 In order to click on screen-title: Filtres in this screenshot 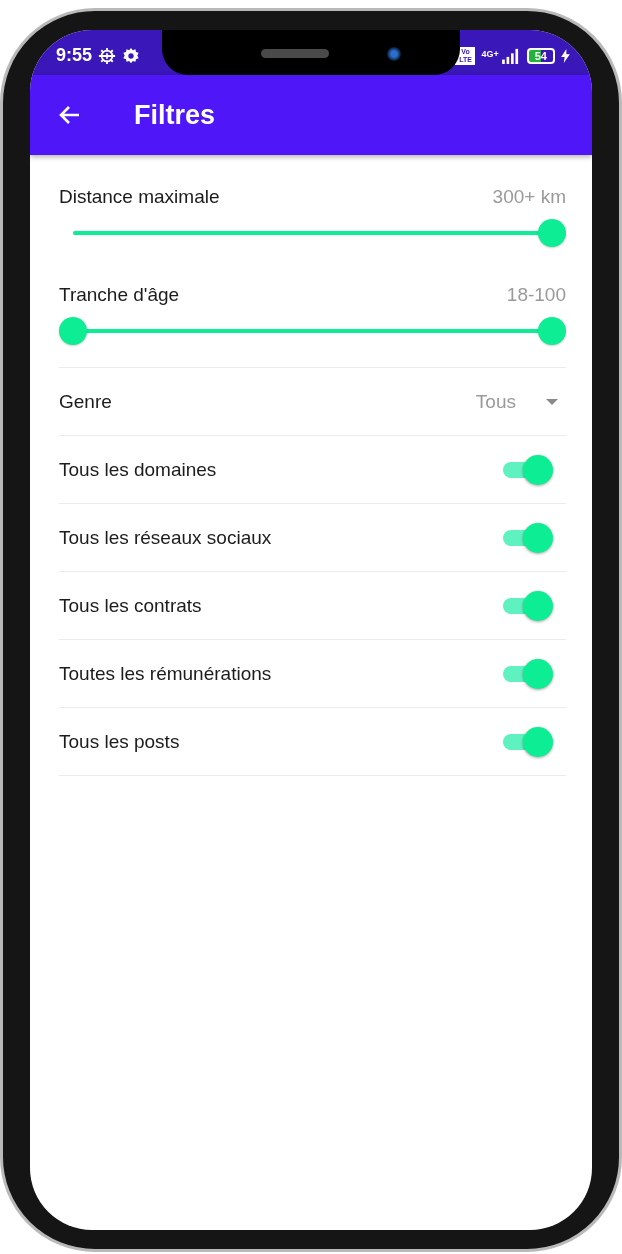, I will do `click(175, 115)`.